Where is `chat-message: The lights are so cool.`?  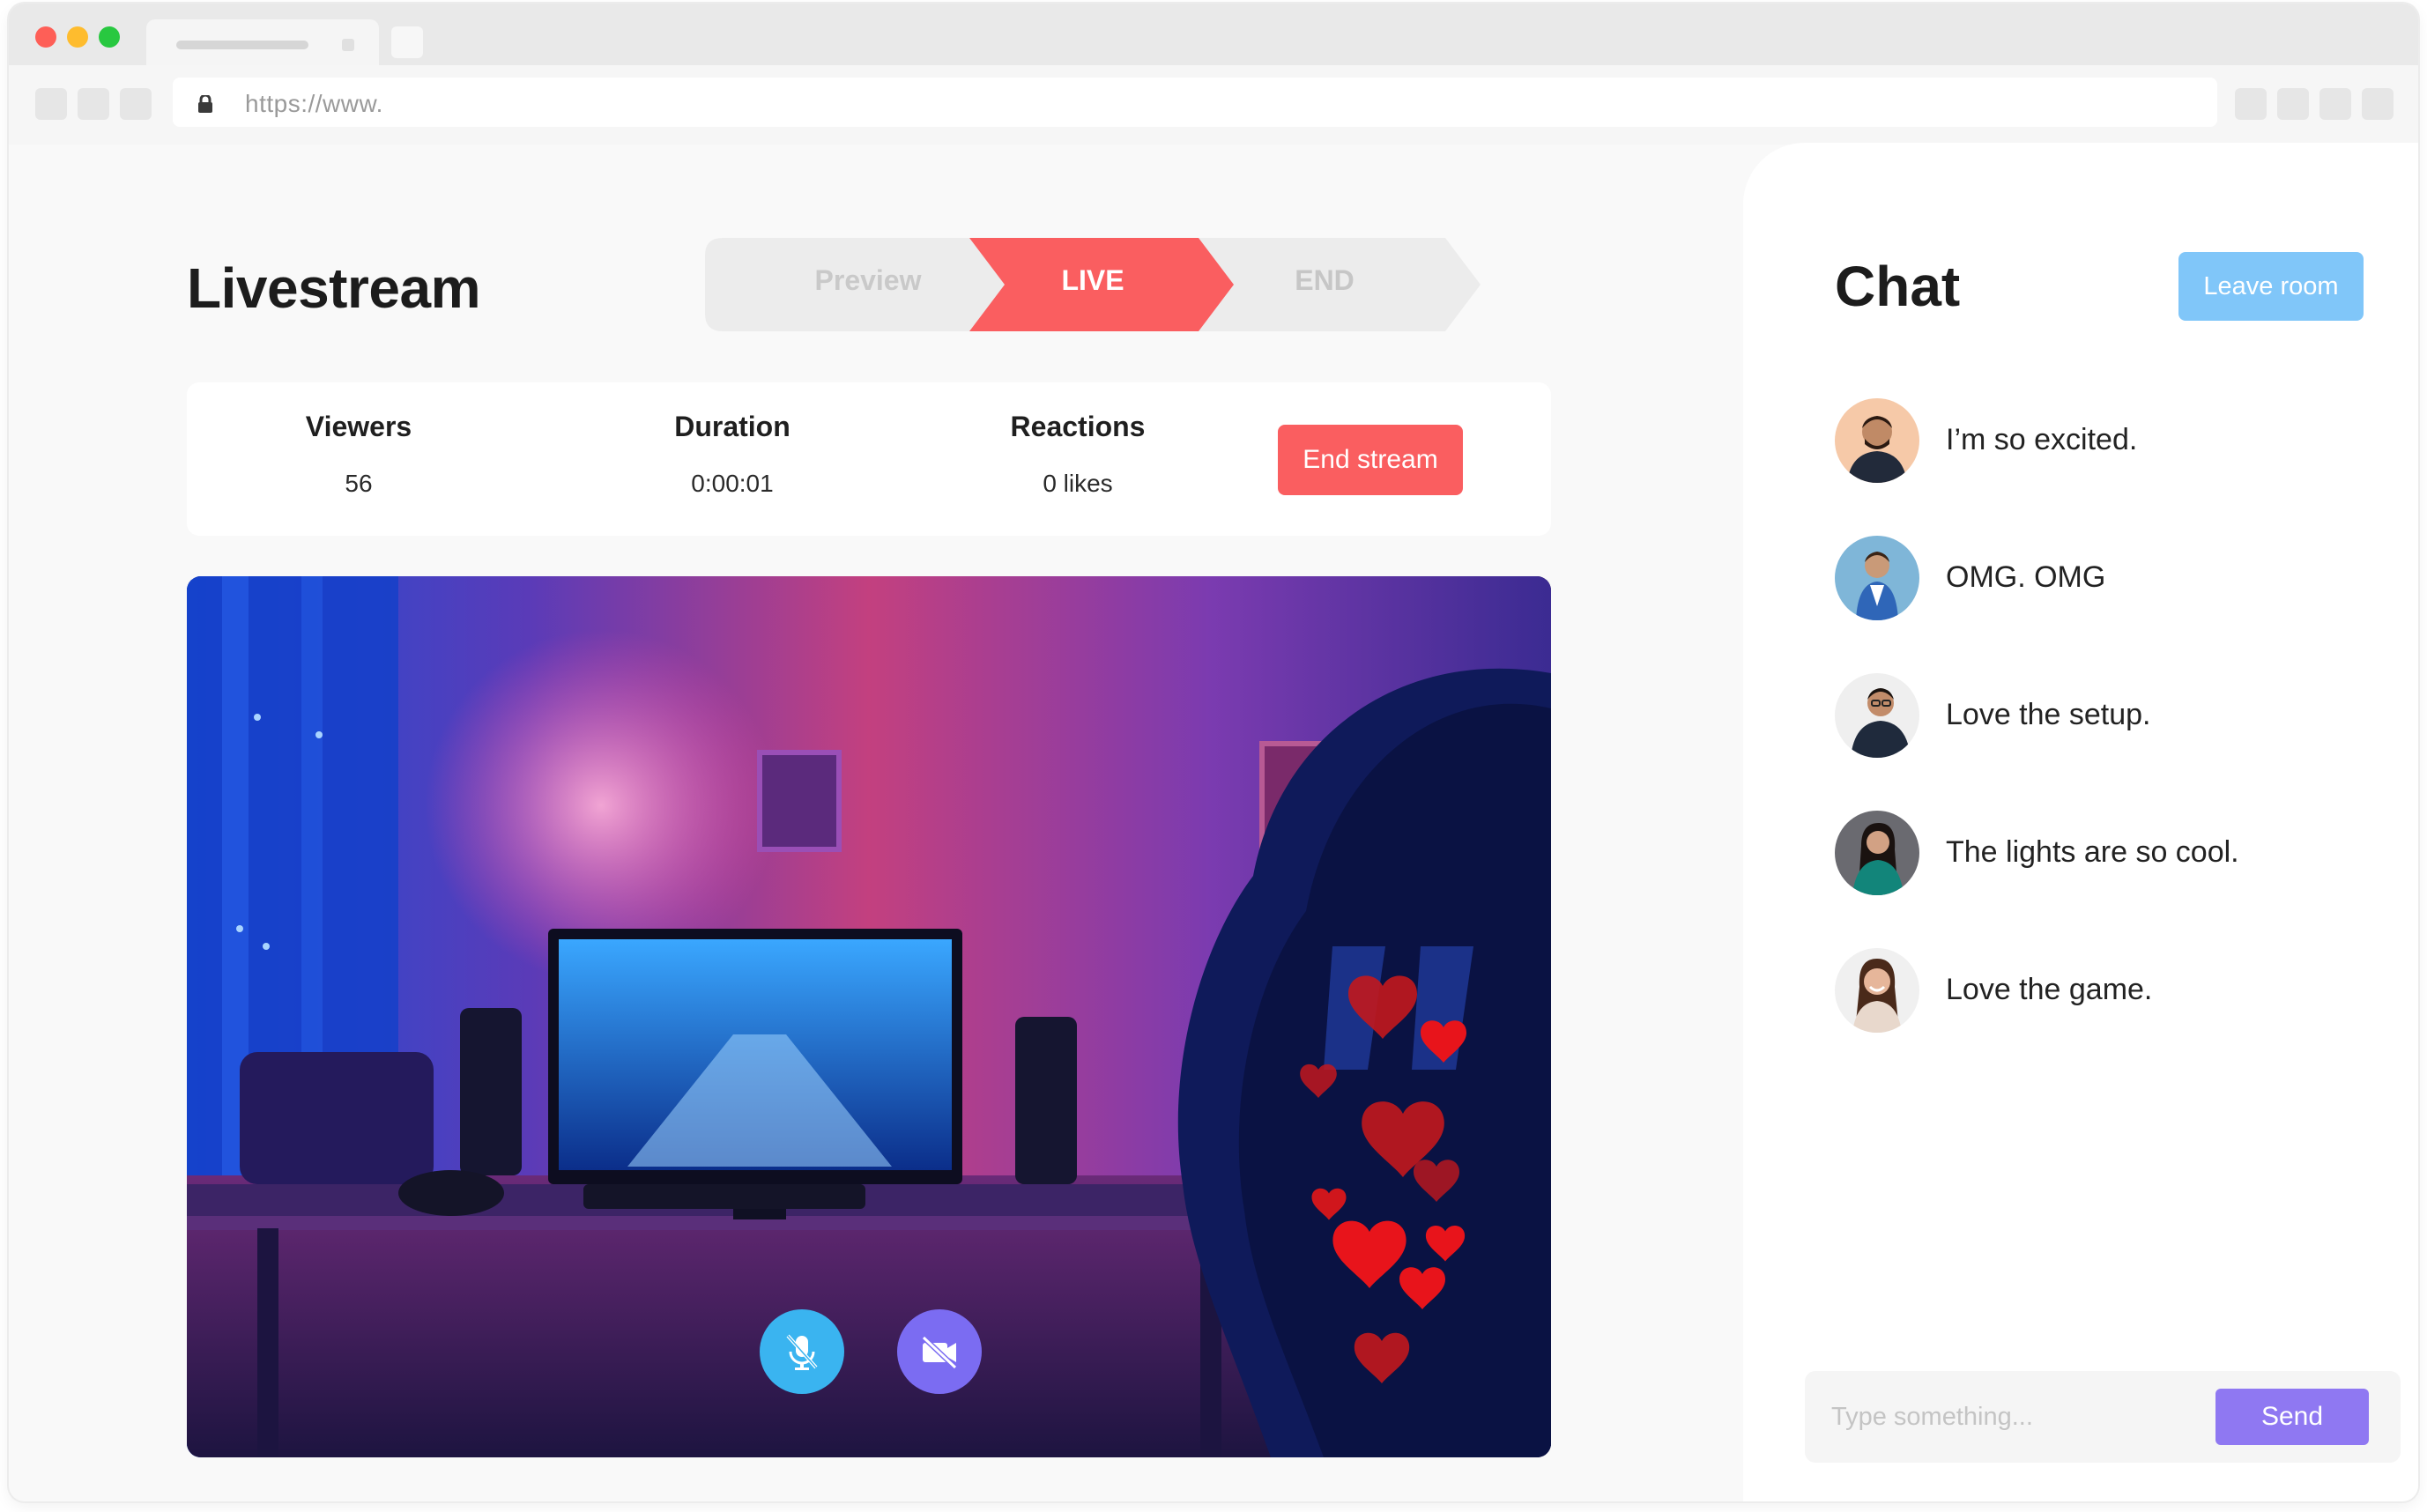 chat-message: The lights are so cool. is located at coordinates (2108, 853).